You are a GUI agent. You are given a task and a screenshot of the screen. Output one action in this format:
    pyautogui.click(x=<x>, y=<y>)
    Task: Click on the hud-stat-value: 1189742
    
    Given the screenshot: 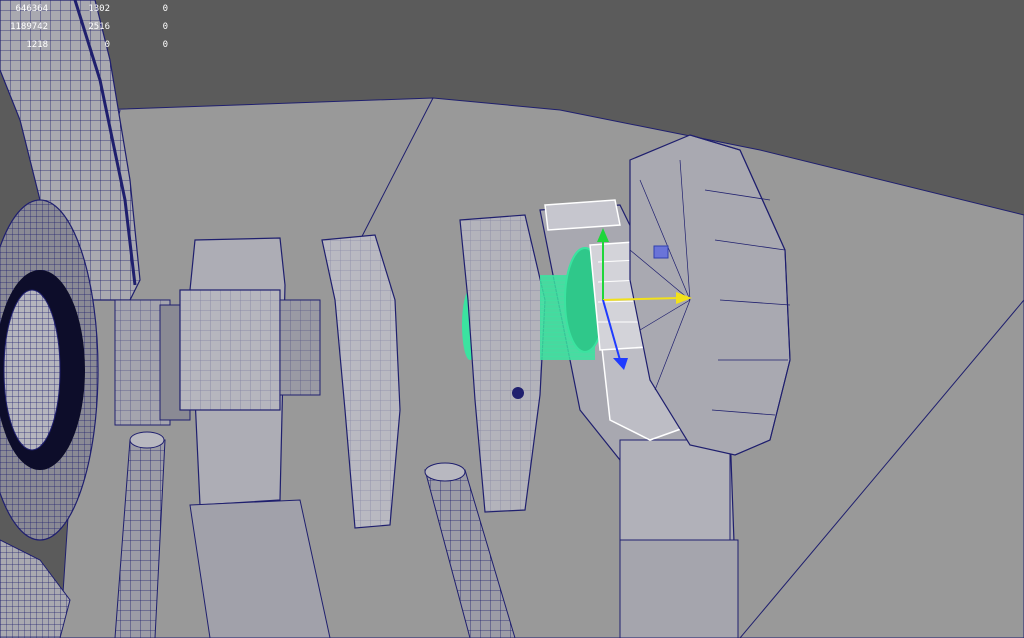 What is the action you would take?
    pyautogui.click(x=29, y=27)
    